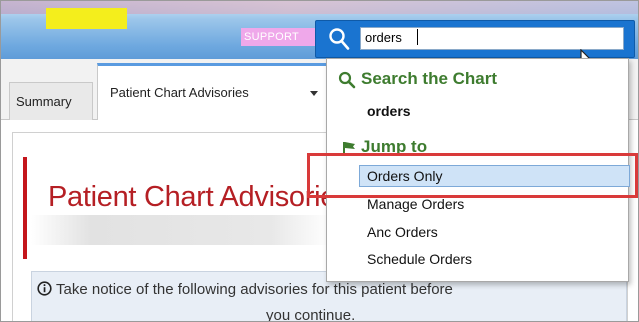  What do you see at coordinates (199, 197) in the screenshot?
I see `page-title: Patient Chart Advisories` at bounding box center [199, 197].